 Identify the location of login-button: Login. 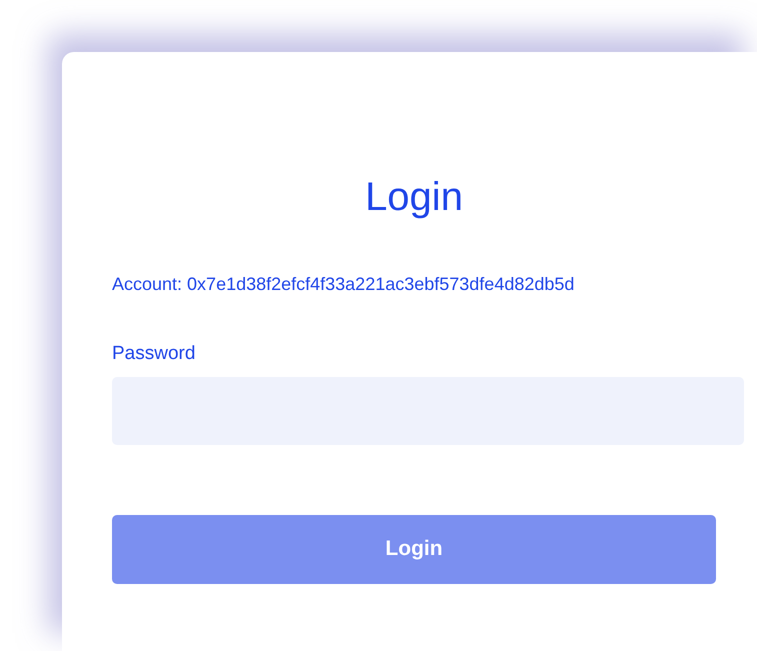
(414, 549).